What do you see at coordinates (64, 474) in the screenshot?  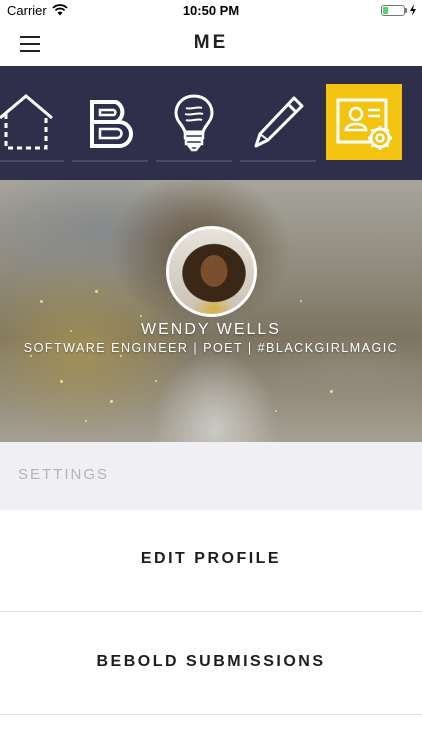 I see `settings-label: SETTINGS` at bounding box center [64, 474].